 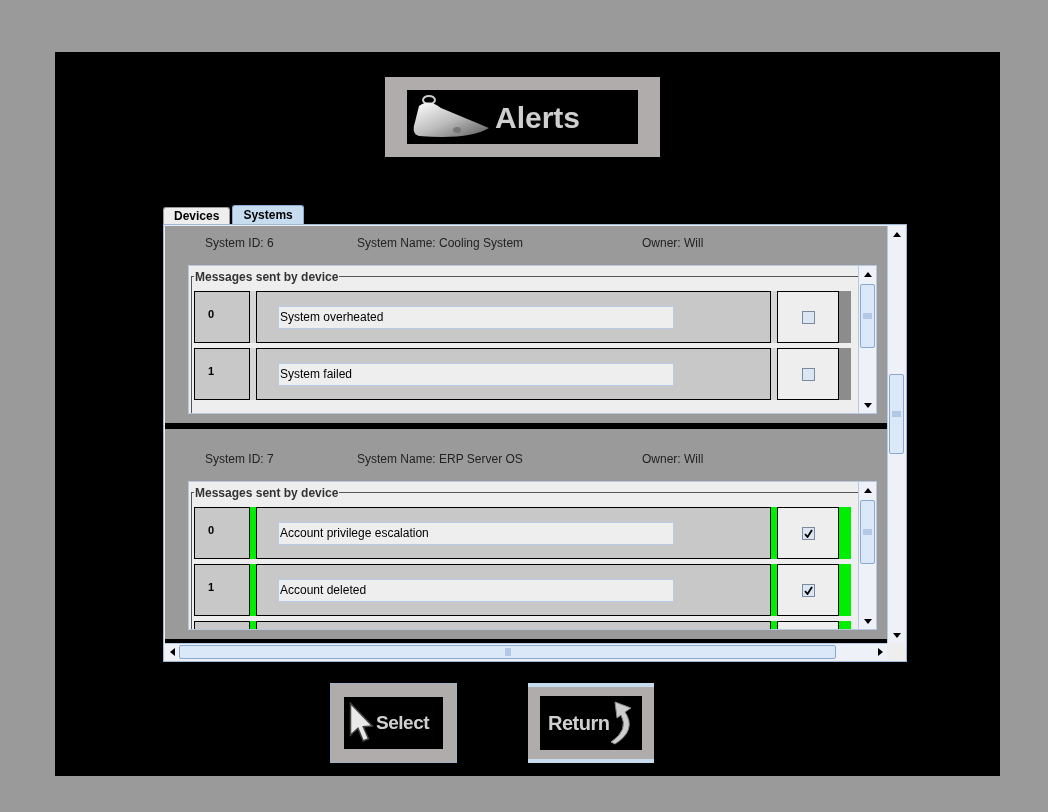 What do you see at coordinates (476, 374) in the screenshot?
I see `message-text-field: System failed` at bounding box center [476, 374].